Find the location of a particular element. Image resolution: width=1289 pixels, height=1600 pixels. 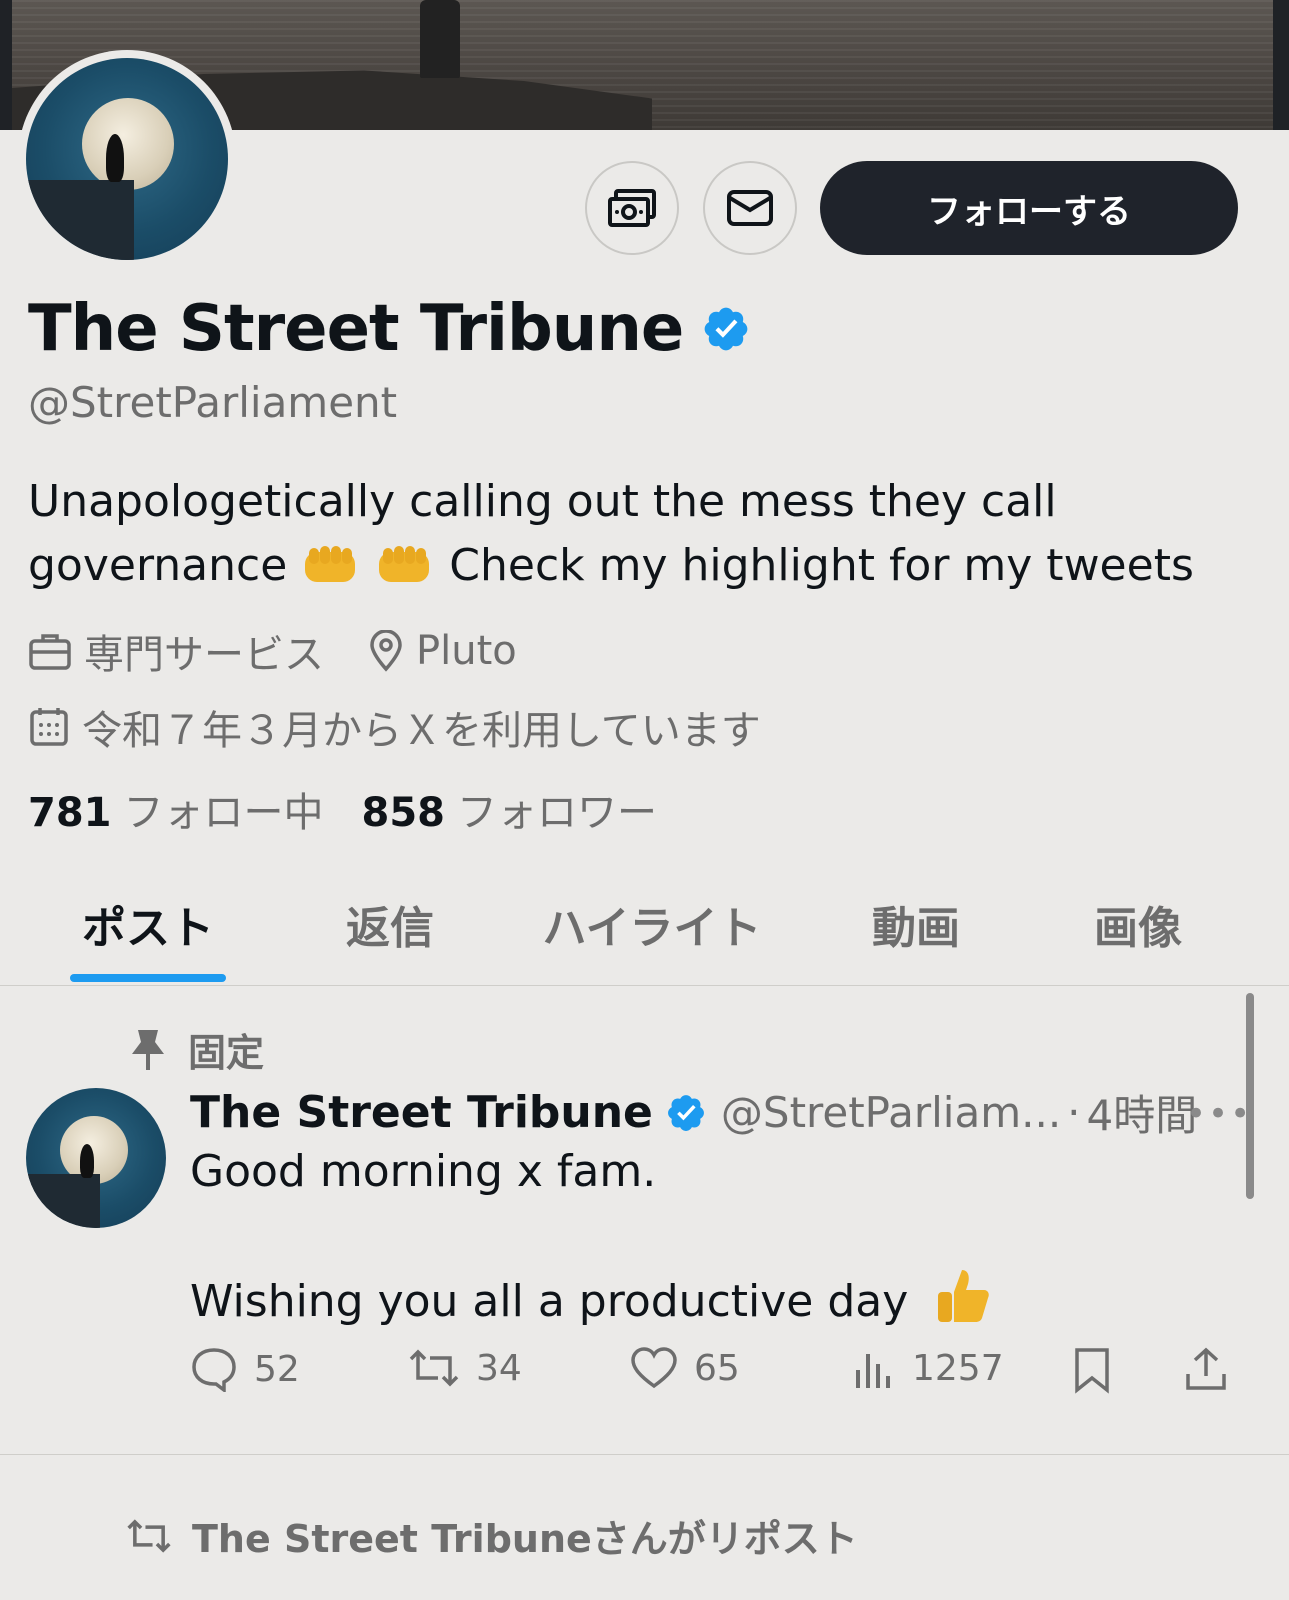

repost-note: The Street Tribuneさんがリポスト is located at coordinates (492, 1535).